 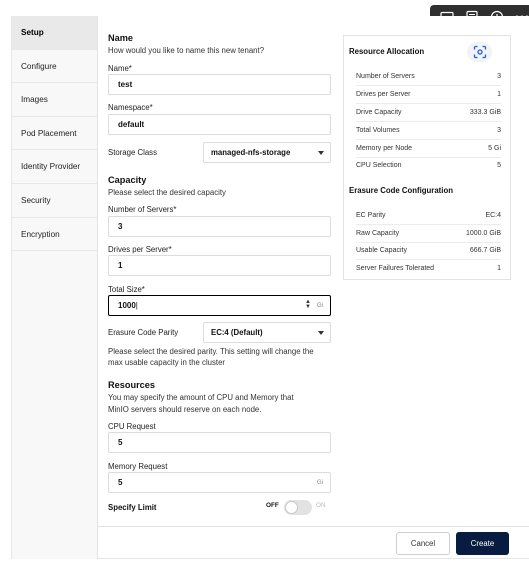 What do you see at coordinates (219, 265) in the screenshot?
I see `drives-input: 1` at bounding box center [219, 265].